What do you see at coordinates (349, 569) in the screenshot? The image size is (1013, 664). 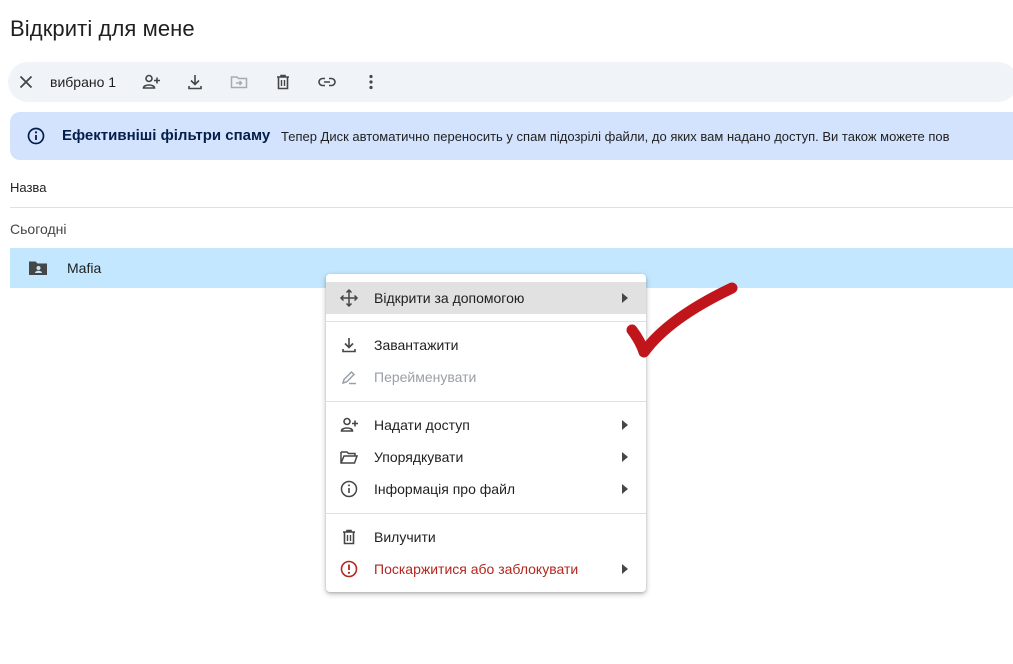 I see `report-icon` at bounding box center [349, 569].